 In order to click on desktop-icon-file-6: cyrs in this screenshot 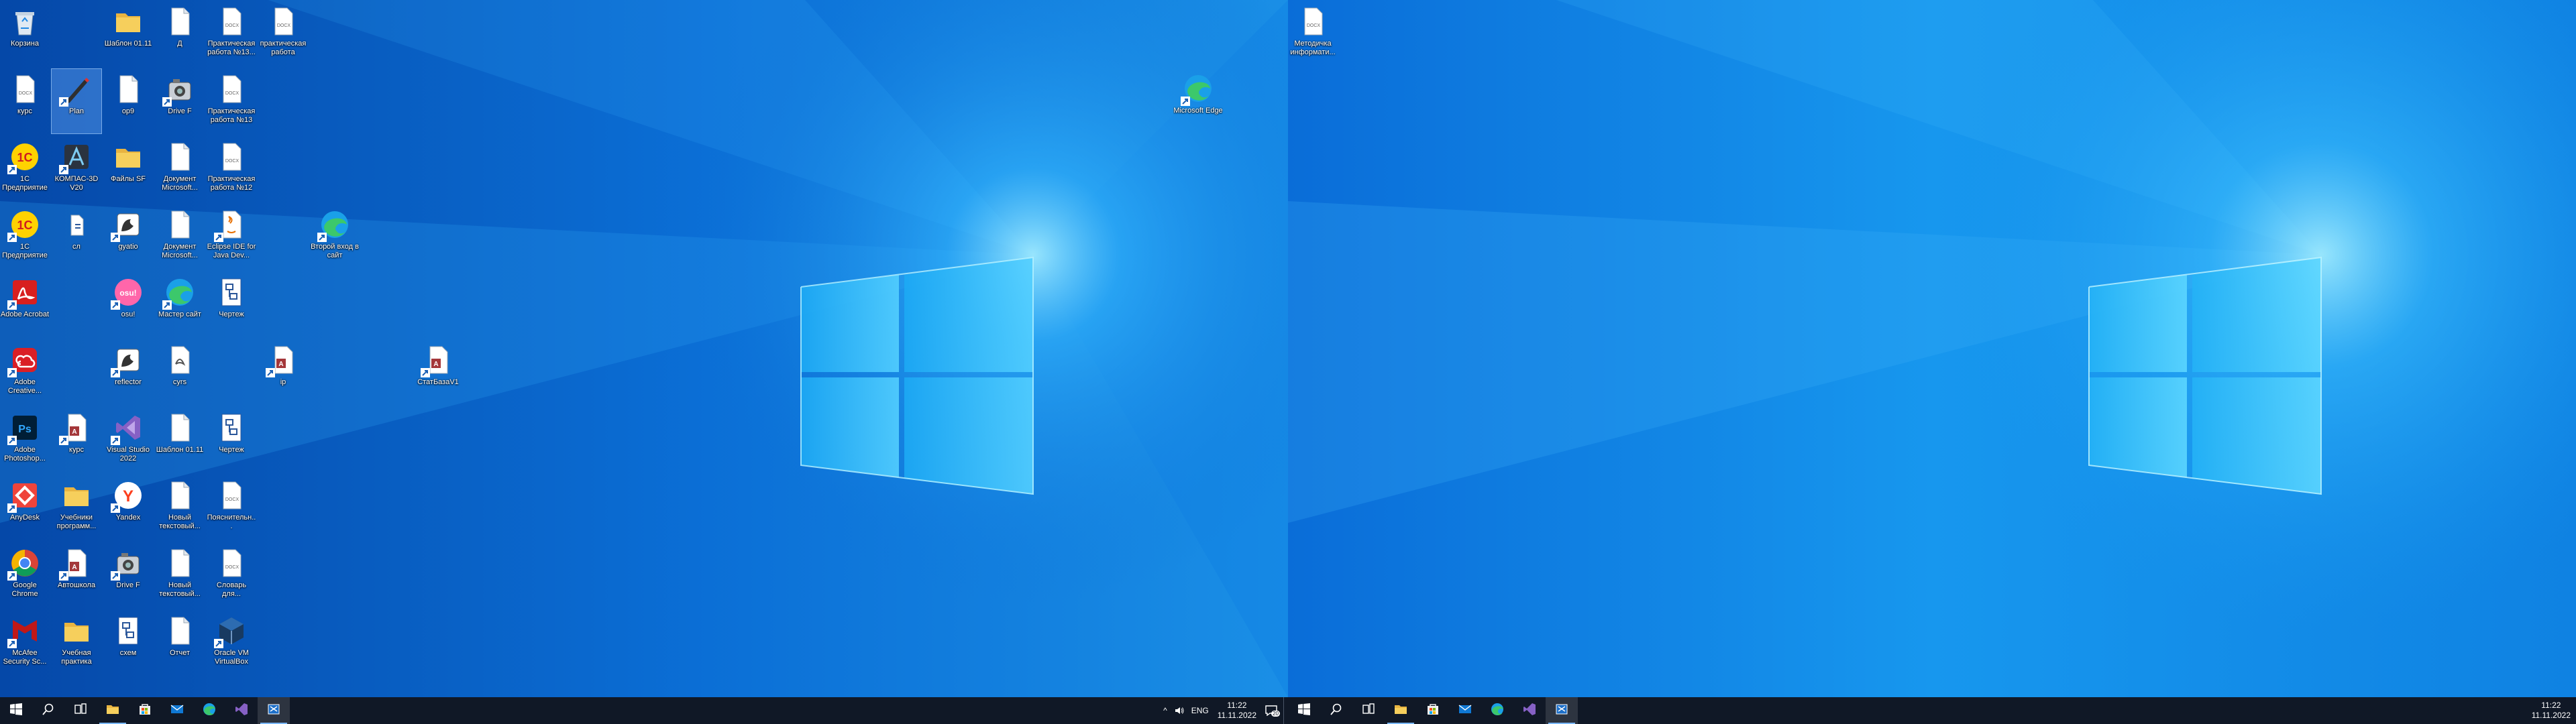, I will do `click(180, 372)`.